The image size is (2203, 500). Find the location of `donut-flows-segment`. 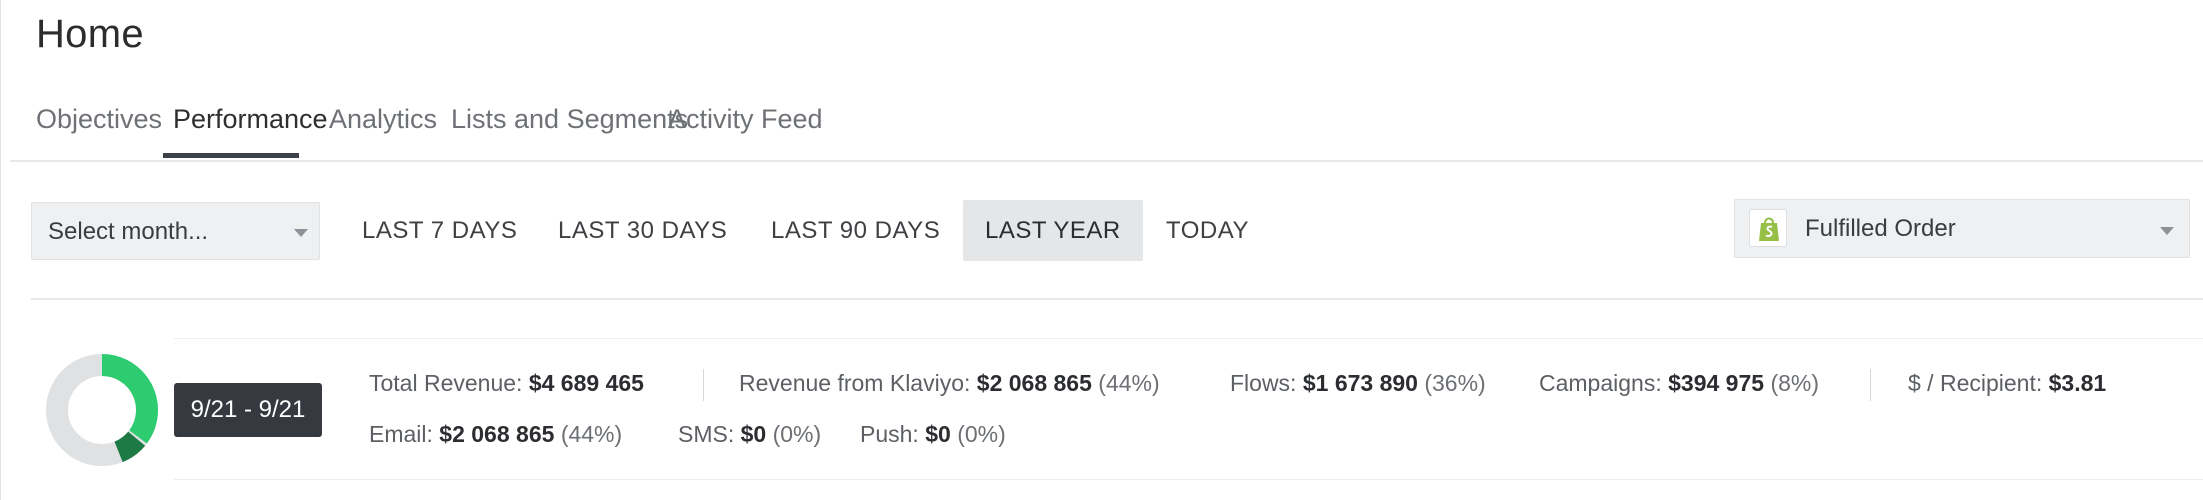

donut-flows-segment is located at coordinates (129, 399).